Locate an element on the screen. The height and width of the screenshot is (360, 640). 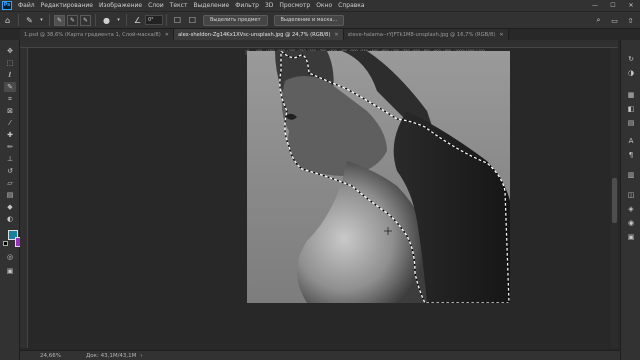
vertical-scroll-thumb is located at coordinates (614, 200).